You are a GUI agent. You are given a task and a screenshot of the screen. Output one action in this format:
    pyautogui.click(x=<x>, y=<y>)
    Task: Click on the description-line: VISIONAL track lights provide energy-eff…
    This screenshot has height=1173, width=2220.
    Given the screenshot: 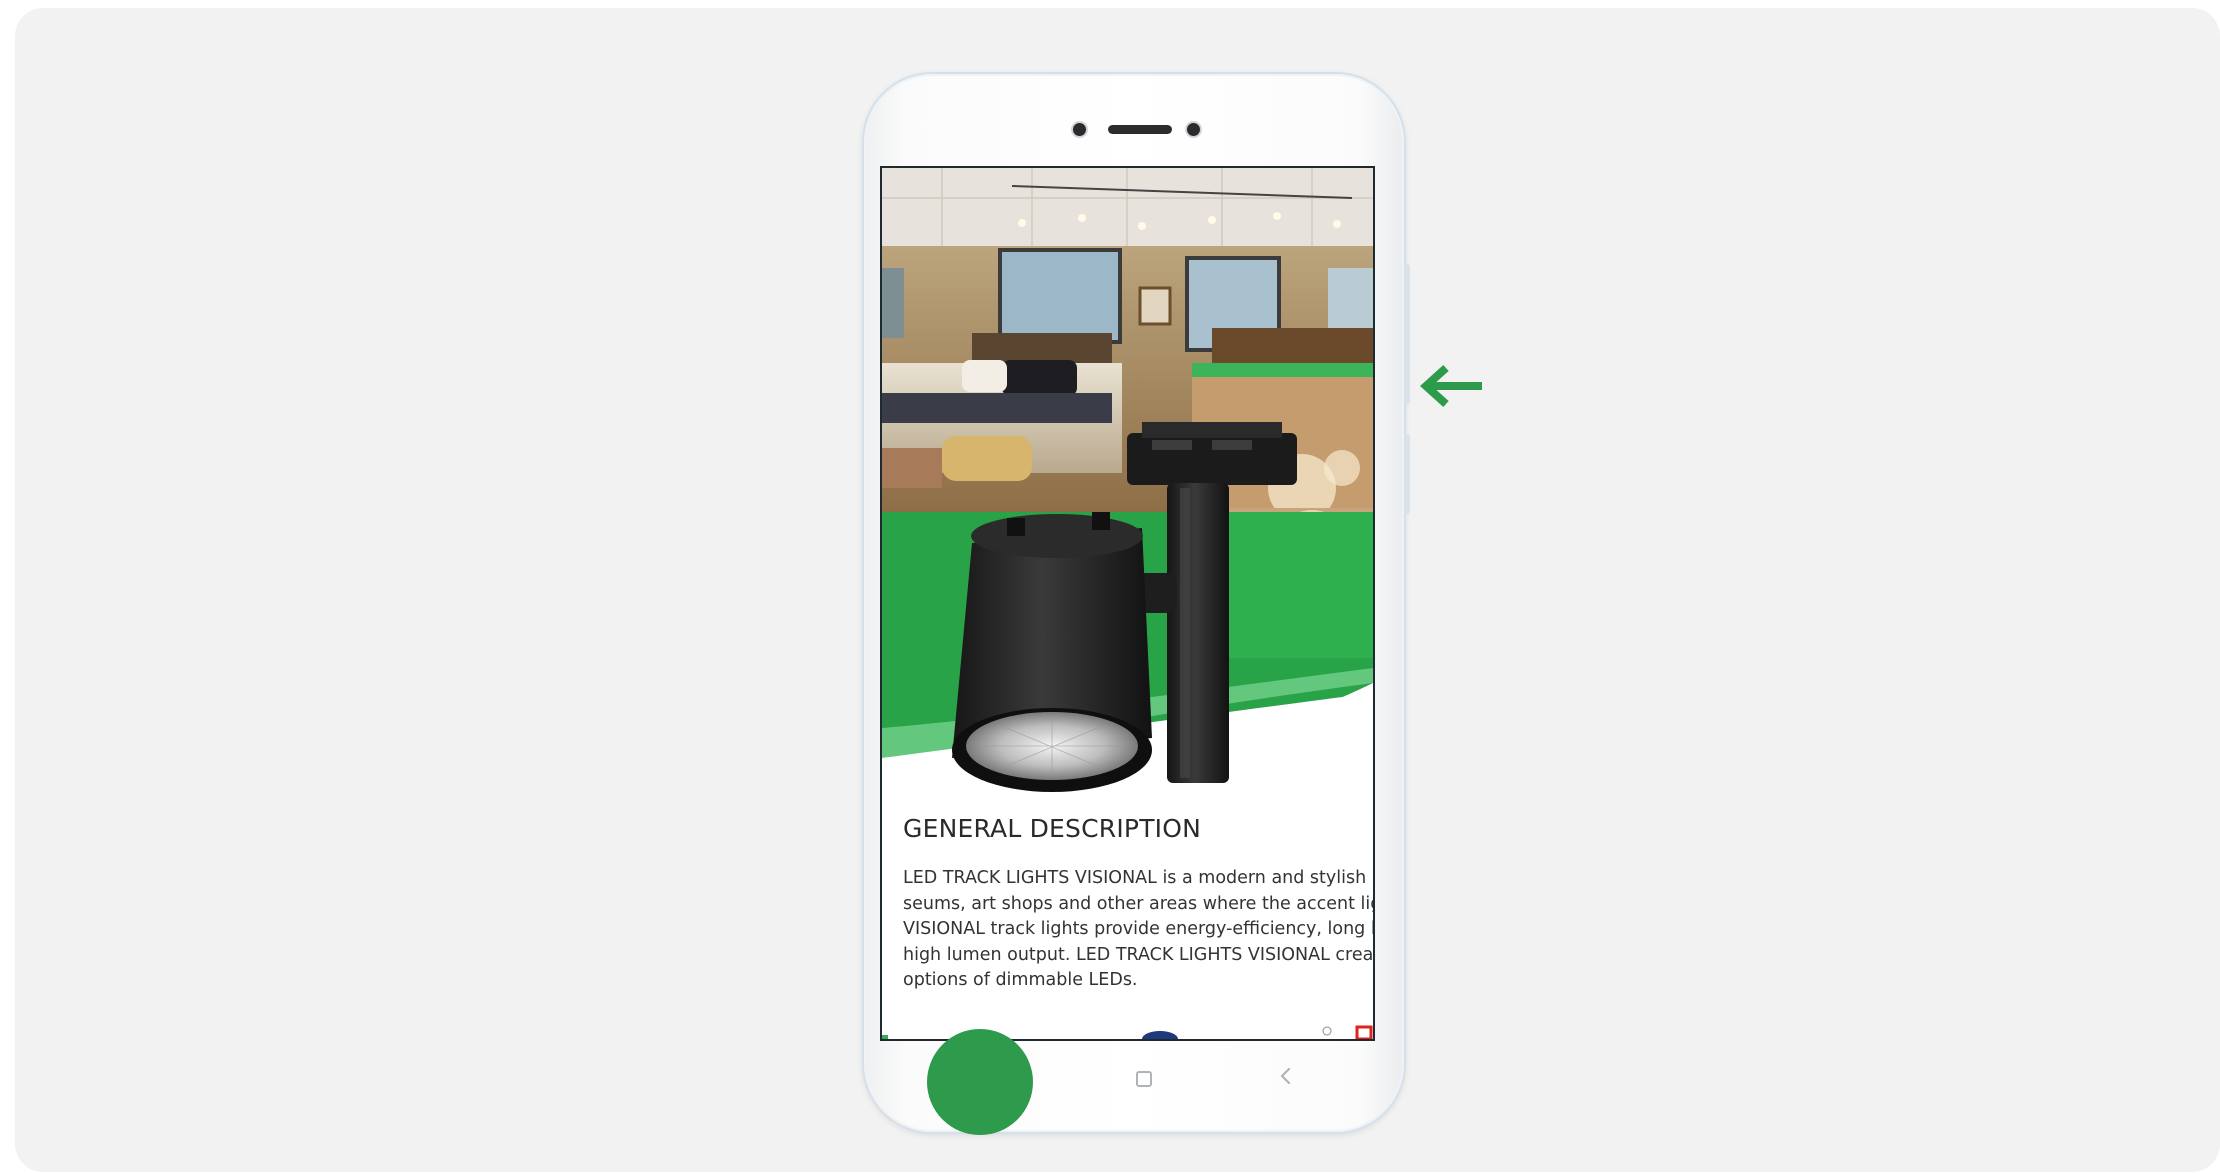 What is the action you would take?
    pyautogui.click(x=1138, y=929)
    